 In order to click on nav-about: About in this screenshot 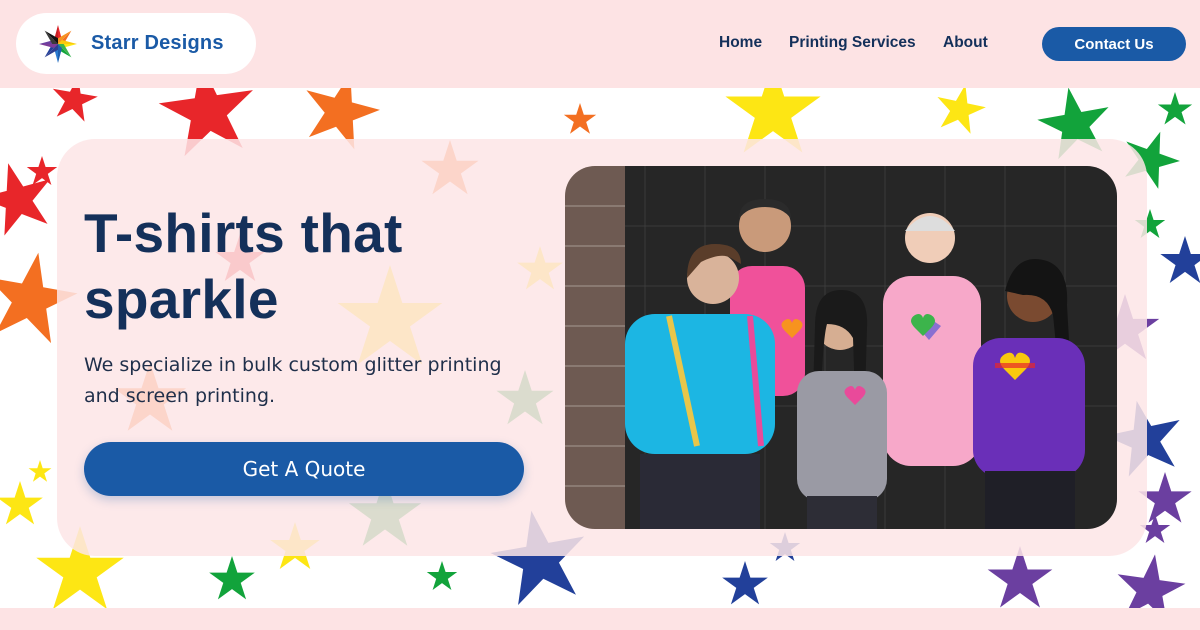, I will do `click(965, 44)`.